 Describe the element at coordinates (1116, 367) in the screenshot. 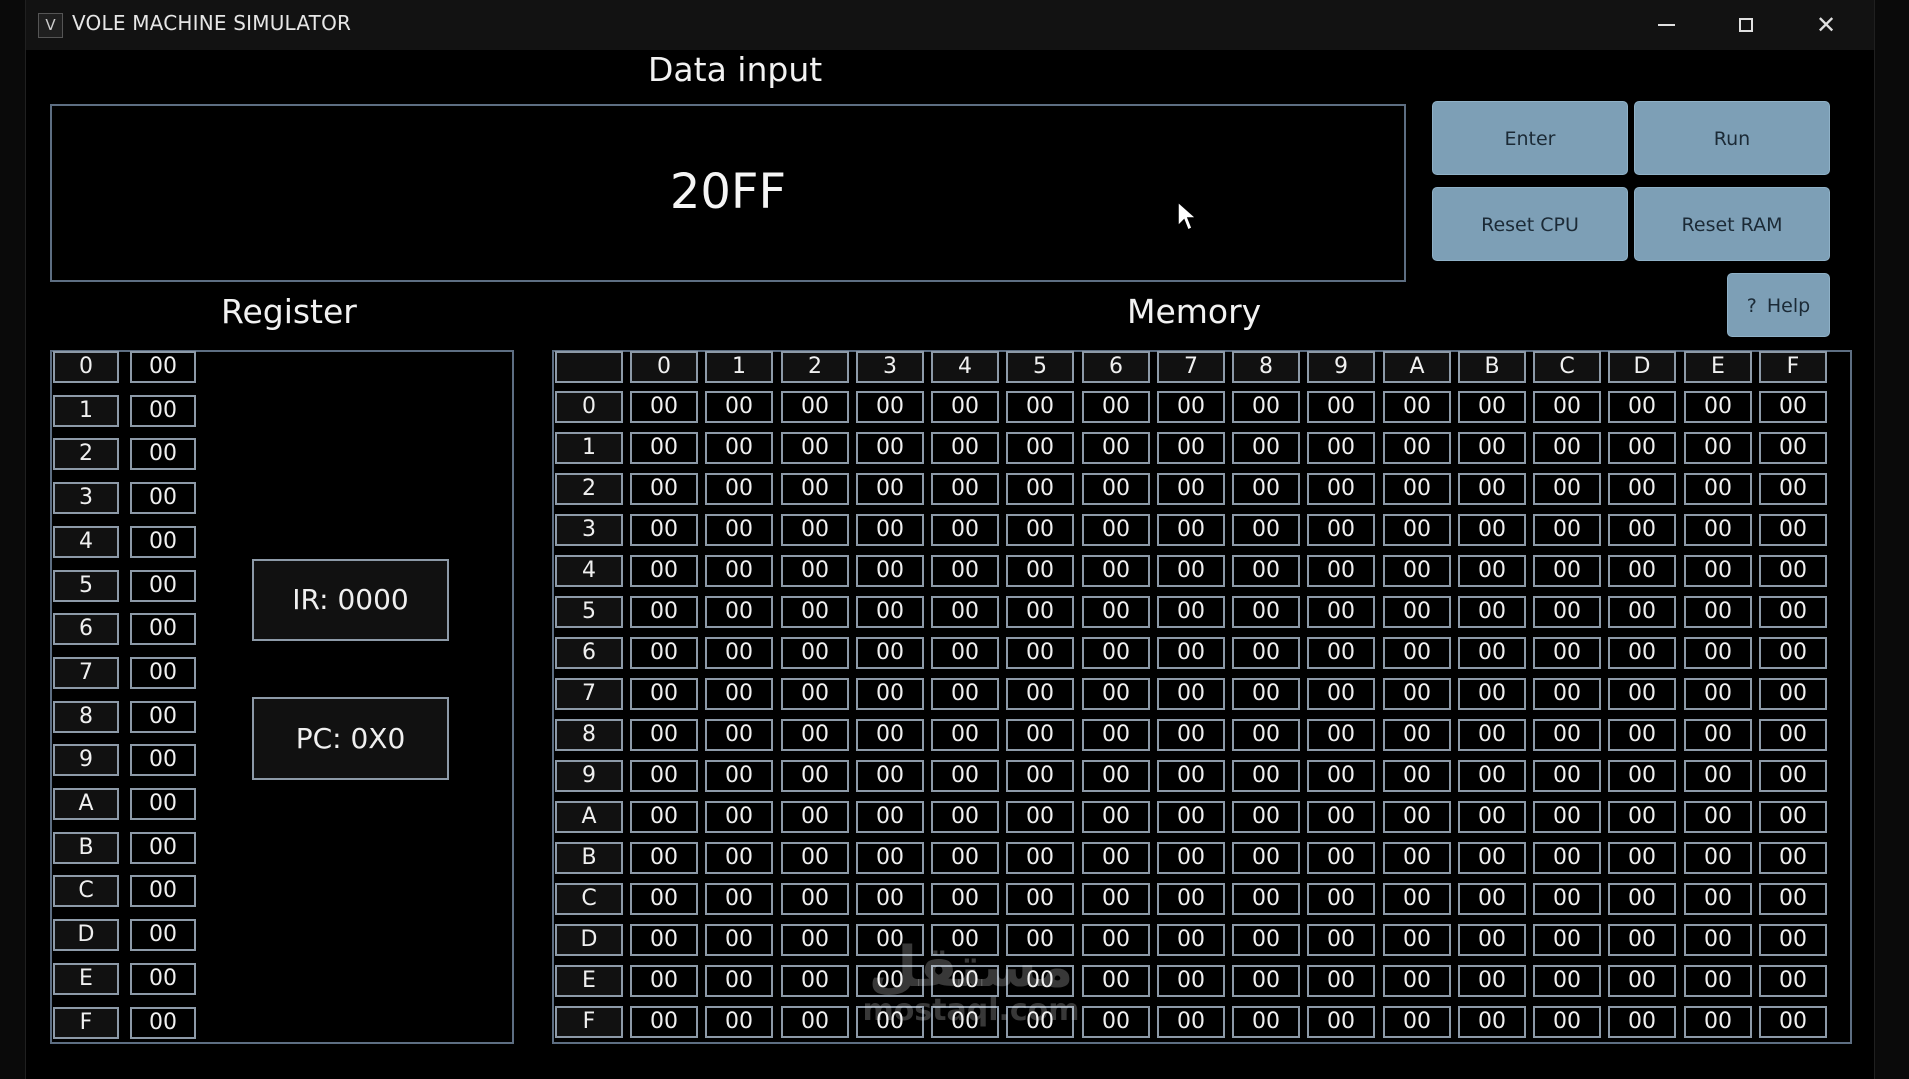

I see `memory-column-header: 6` at that location.